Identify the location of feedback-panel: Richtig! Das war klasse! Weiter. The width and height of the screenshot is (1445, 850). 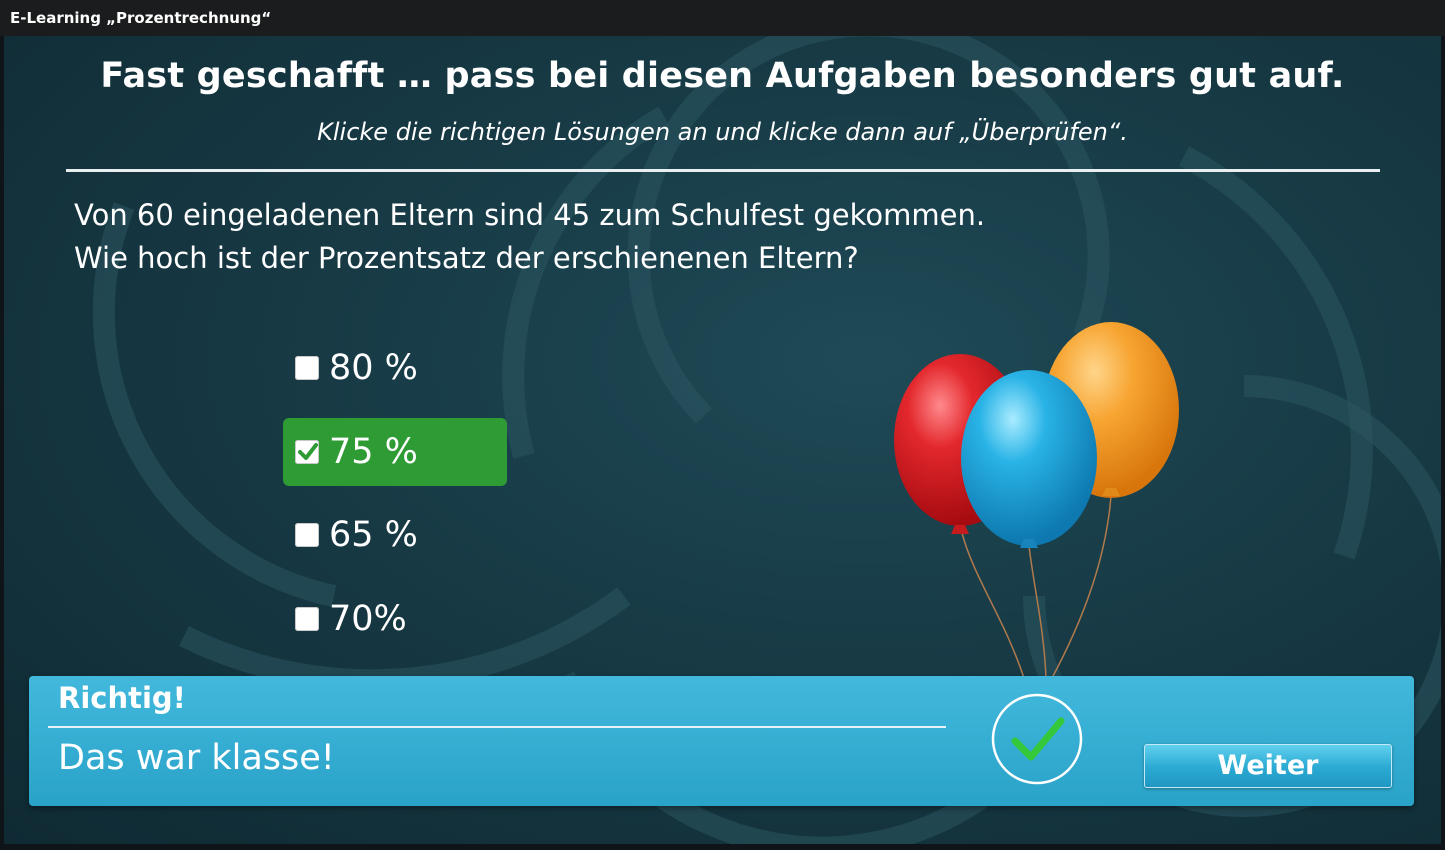
(721, 741).